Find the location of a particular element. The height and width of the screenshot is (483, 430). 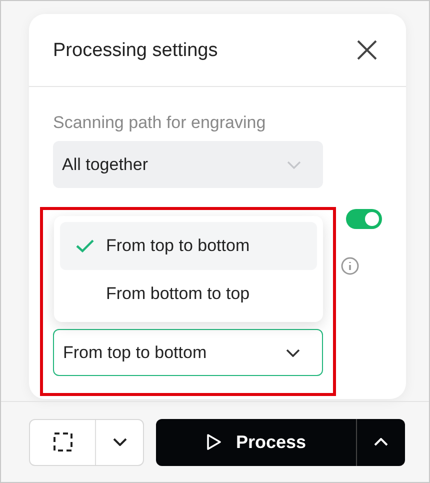

scanning-path-select: All together is located at coordinates (188, 164).